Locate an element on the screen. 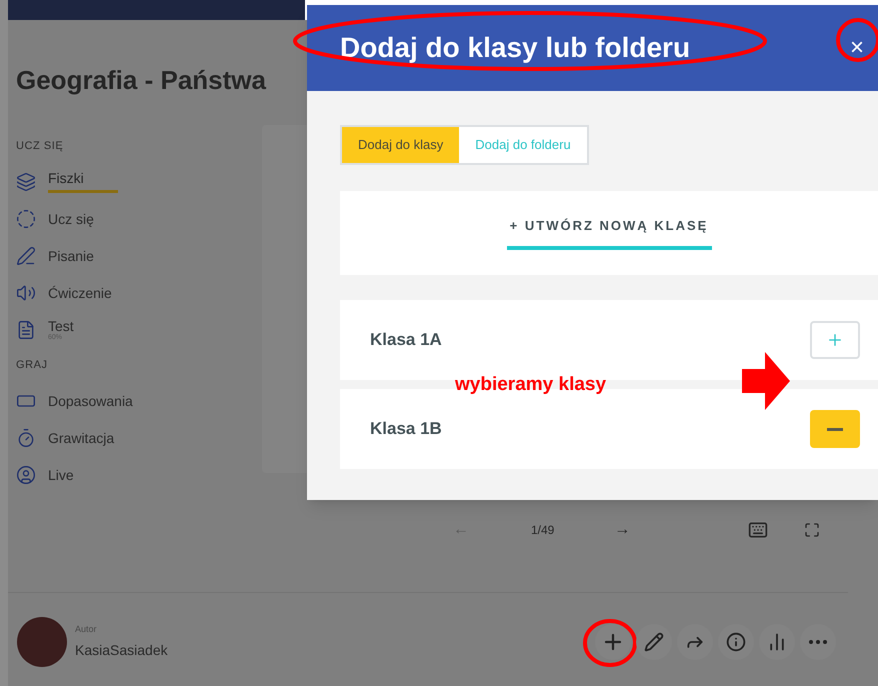 This screenshot has height=686, width=878. modal-title: Dodaj do klasy lub folderu is located at coordinates (515, 48).